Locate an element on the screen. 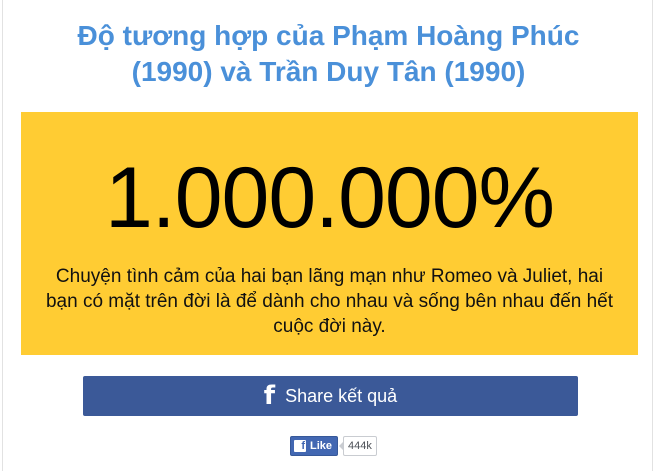 The image size is (655, 471). facebook-like-widget: f Like 444k is located at coordinates (333, 446).